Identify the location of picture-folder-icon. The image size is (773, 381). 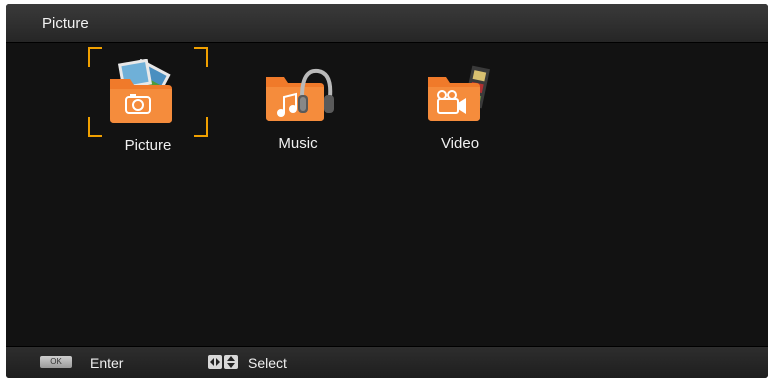
(141, 91).